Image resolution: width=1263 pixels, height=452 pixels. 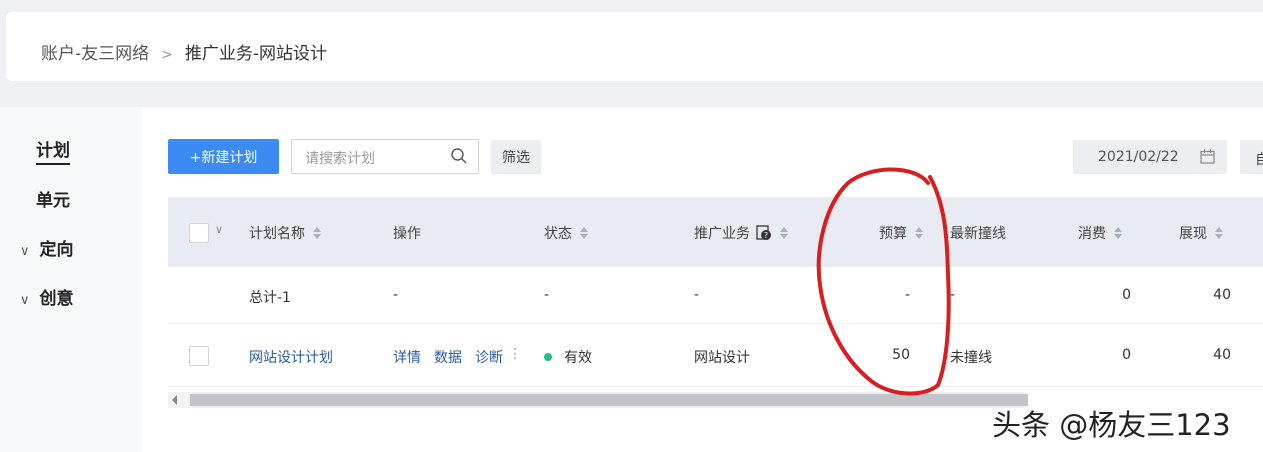 I want to click on table-header: ∨ 计划名称 操作 状态 推广业务 ? 预算 最新撞线 消费 展现, so click(x=715, y=232).